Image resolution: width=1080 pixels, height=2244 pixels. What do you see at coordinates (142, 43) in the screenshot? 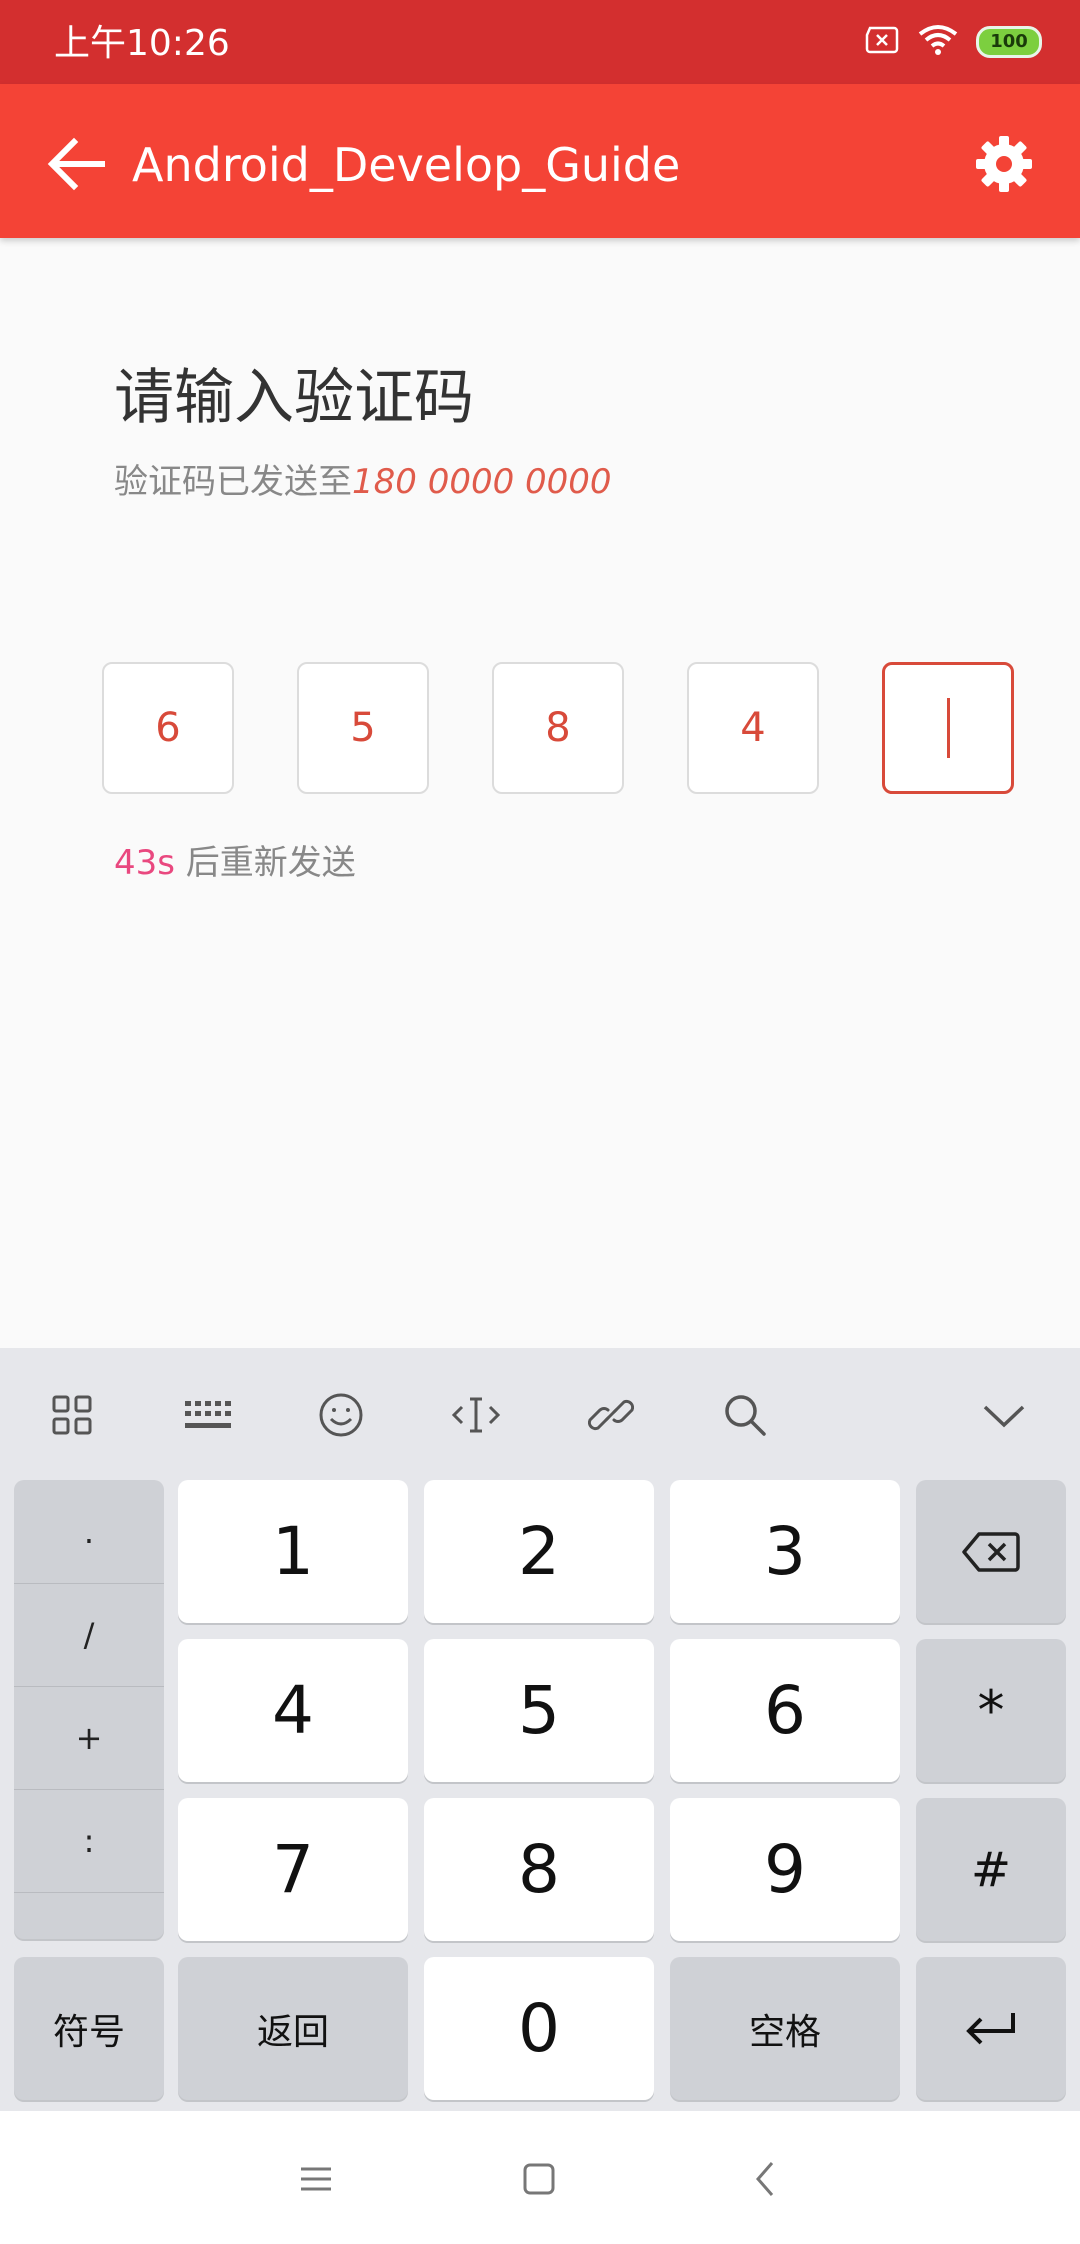
I see `status-time: 上午10:26` at bounding box center [142, 43].